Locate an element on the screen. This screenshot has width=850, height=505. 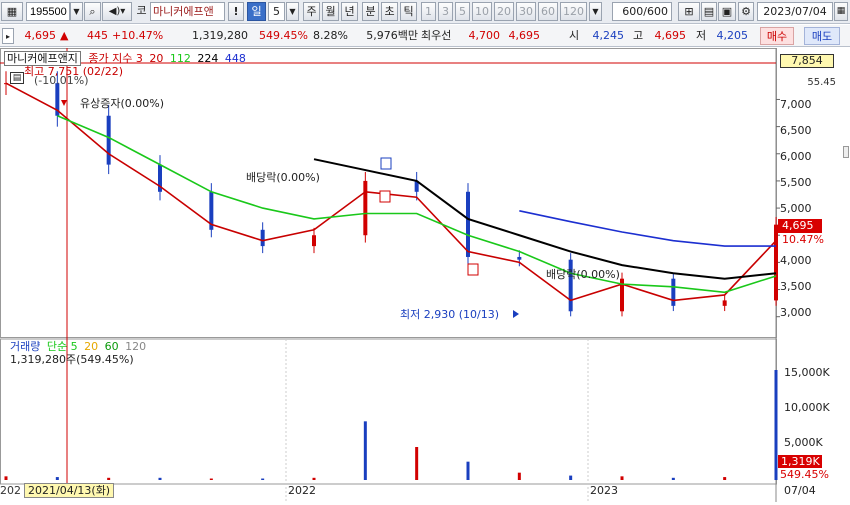
minute-120-button: 120 is located at coordinates (573, 11).